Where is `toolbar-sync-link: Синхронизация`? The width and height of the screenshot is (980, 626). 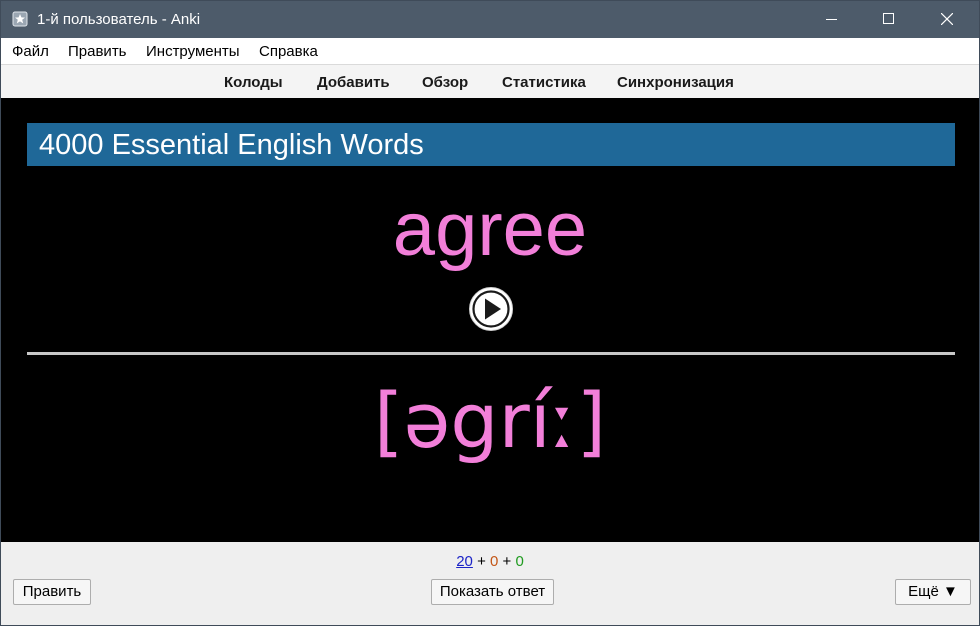 toolbar-sync-link: Синхронизация is located at coordinates (675, 82).